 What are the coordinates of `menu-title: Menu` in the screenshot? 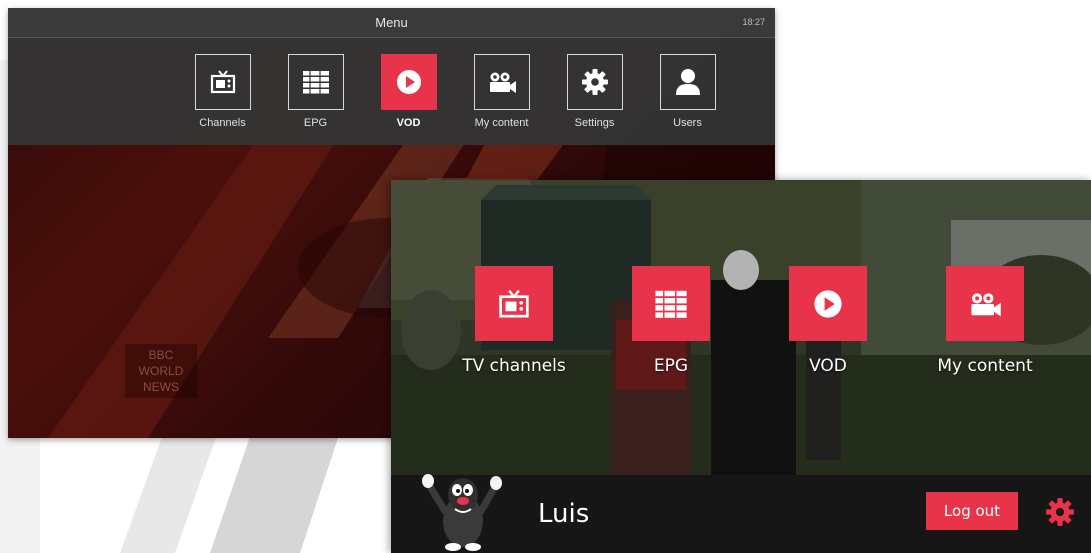 It's located at (391, 22).